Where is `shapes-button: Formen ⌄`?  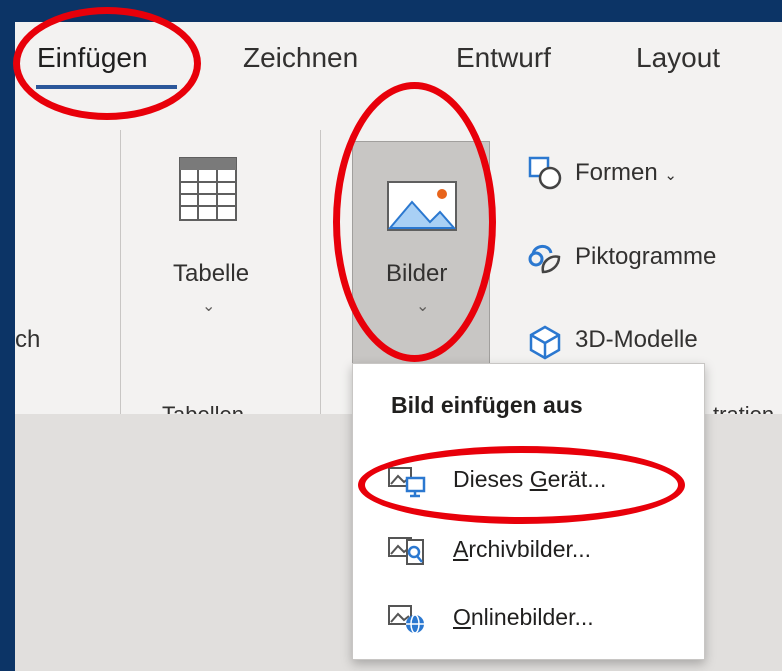
shapes-button: Formen ⌄ is located at coordinates (627, 175).